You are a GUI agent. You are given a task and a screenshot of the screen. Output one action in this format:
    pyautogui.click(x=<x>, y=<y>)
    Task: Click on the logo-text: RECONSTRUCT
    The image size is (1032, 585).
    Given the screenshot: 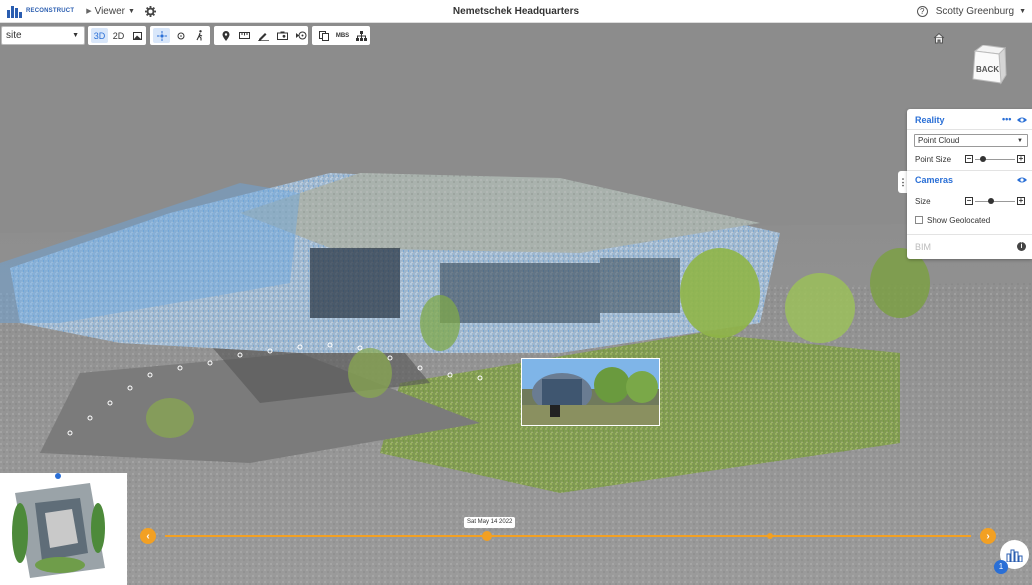 What is the action you would take?
    pyautogui.click(x=50, y=11)
    